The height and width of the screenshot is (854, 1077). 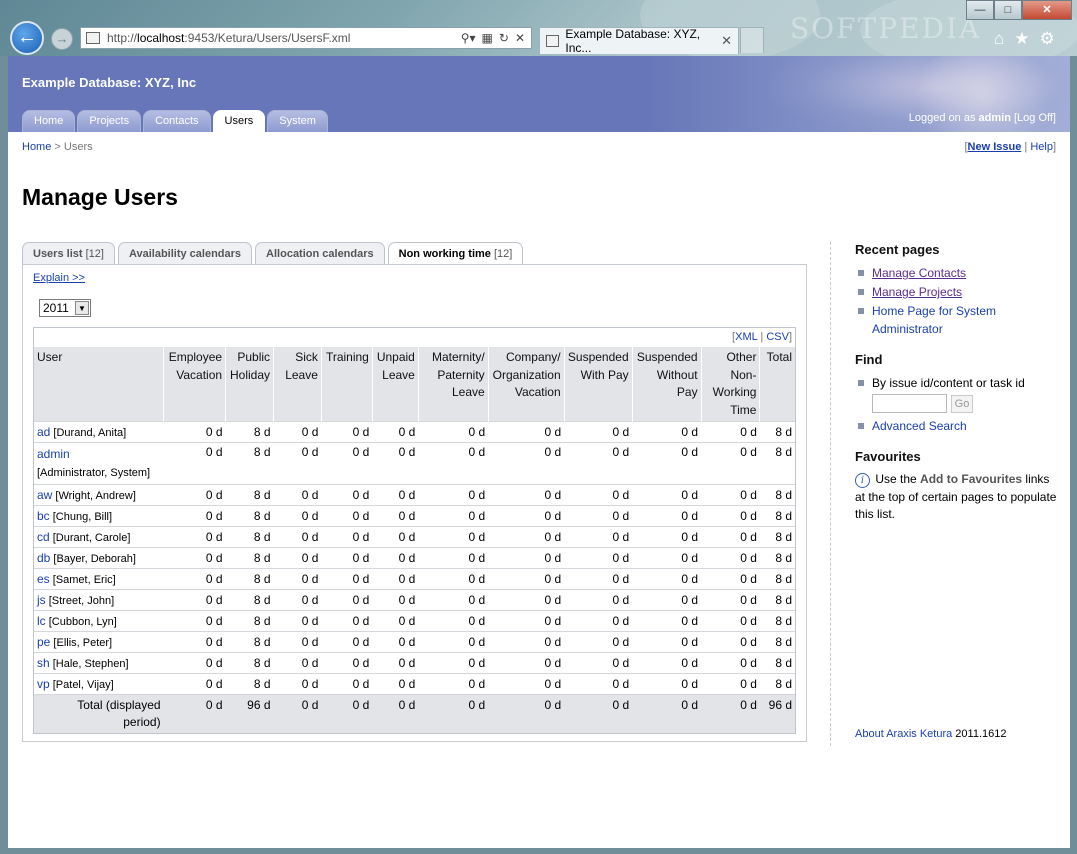 What do you see at coordinates (962, 403) in the screenshot?
I see `go-button: Go` at bounding box center [962, 403].